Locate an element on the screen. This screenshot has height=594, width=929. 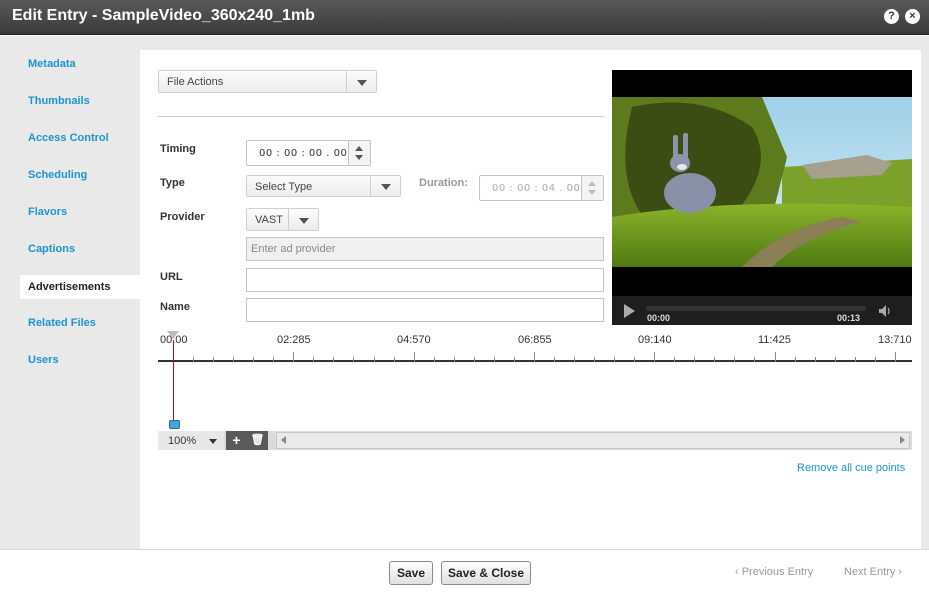
ad-provider-input: Enter ad provider is located at coordinates (425, 249).